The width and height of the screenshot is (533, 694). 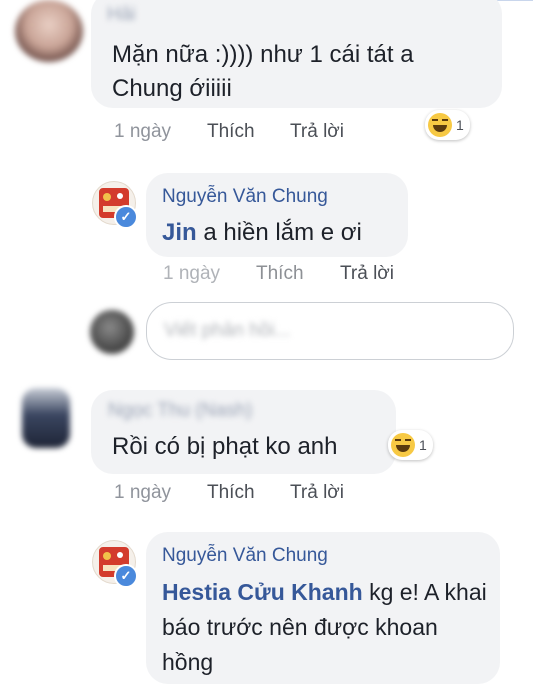 What do you see at coordinates (112, 332) in the screenshot?
I see `current-user-avatar` at bounding box center [112, 332].